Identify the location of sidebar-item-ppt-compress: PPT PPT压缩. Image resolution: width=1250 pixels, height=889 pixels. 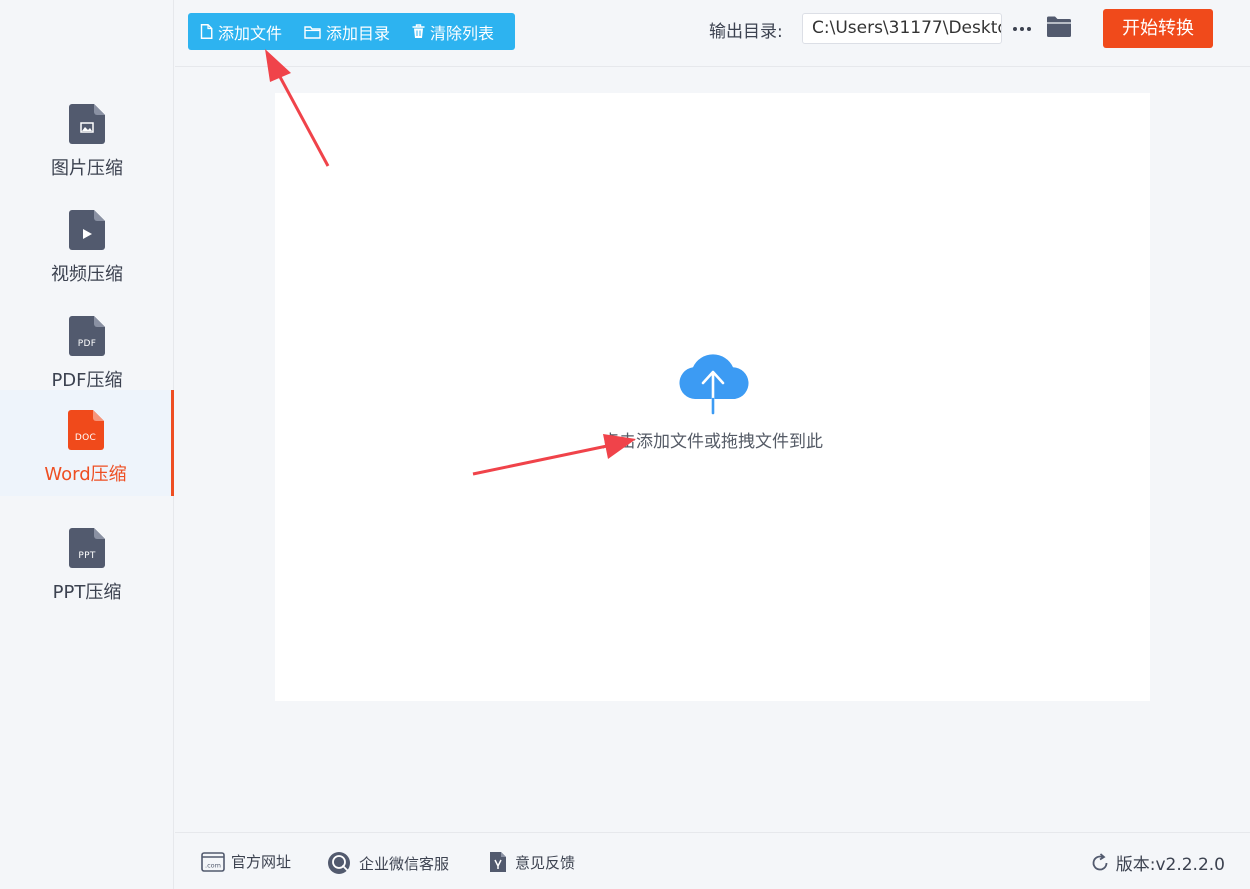
(87, 561).